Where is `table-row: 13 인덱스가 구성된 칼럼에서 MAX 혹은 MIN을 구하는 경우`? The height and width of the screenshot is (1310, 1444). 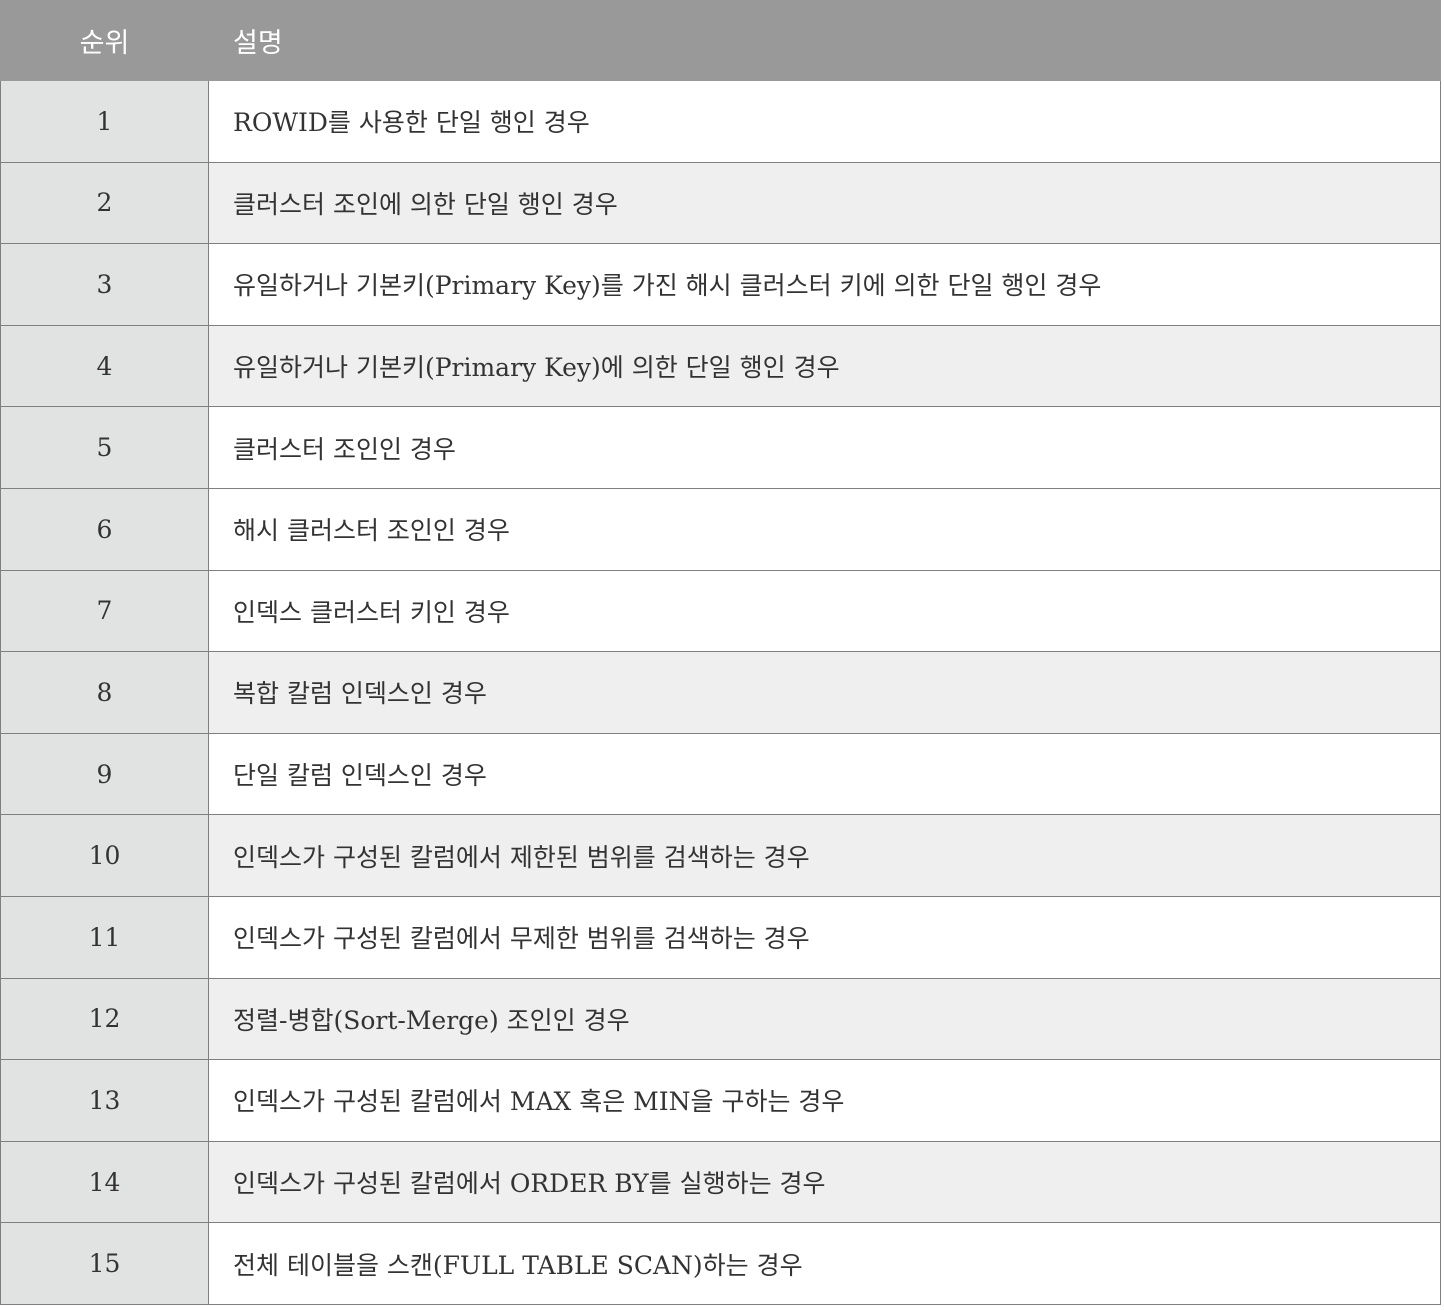
table-row: 13 인덱스가 구성된 칼럼에서 MAX 혹은 MIN을 구하는 경우 is located at coordinates (720, 1101).